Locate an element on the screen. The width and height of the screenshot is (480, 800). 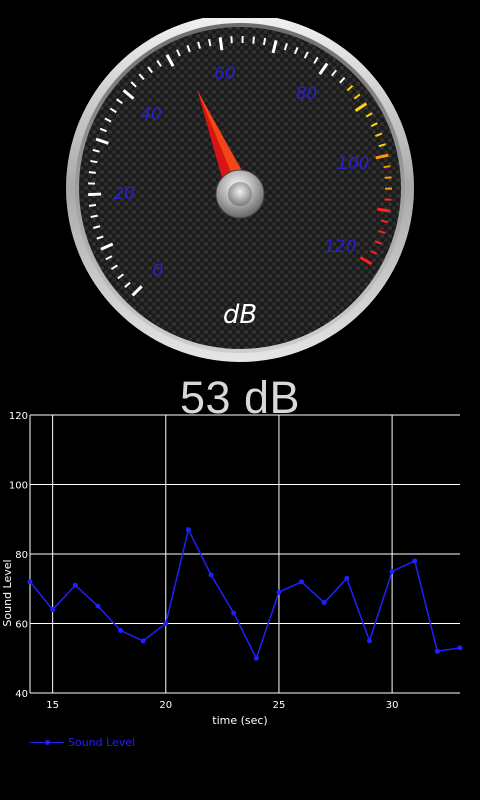
gauge-scale-label: 40 is located at coordinates (151, 114).